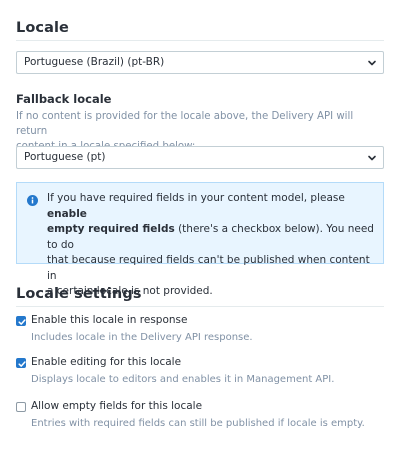  Describe the element at coordinates (64, 99) in the screenshot. I see `fallback-locale-label: Fallback locale` at that location.